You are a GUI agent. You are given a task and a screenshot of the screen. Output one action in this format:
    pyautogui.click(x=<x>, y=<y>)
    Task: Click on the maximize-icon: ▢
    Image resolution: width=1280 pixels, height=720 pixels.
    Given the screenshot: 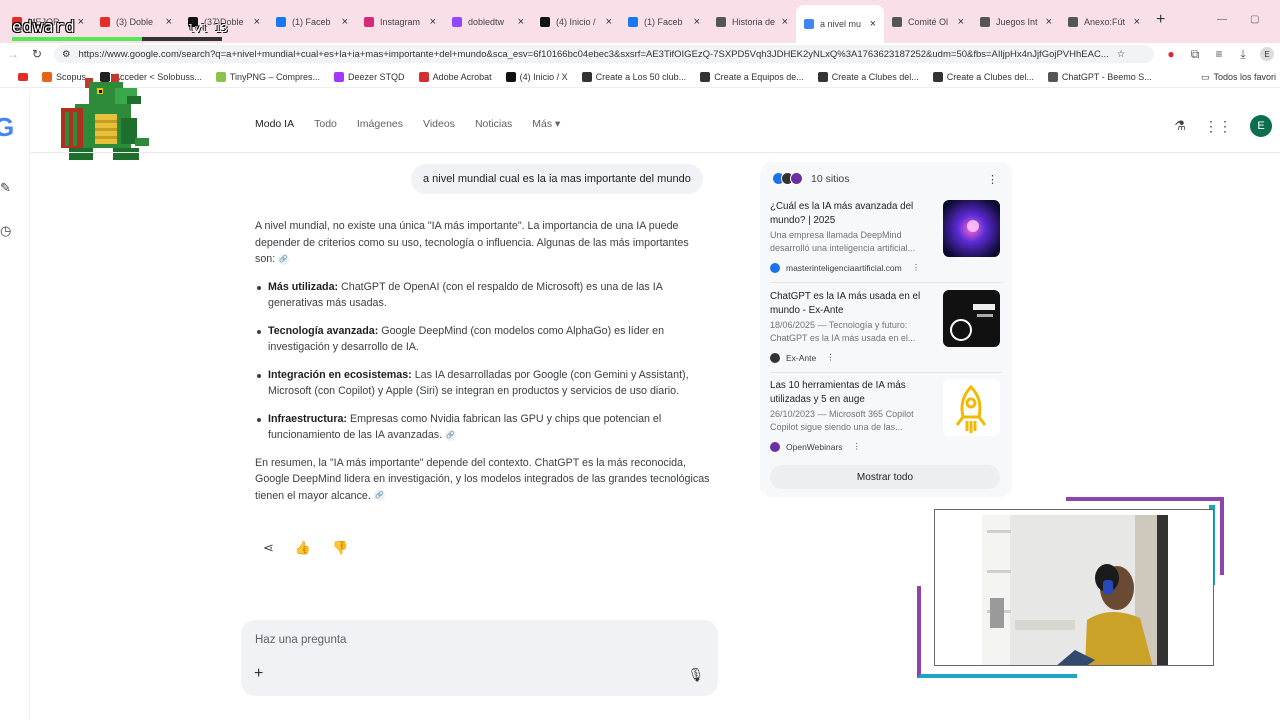 What is the action you would take?
    pyautogui.click(x=1254, y=19)
    